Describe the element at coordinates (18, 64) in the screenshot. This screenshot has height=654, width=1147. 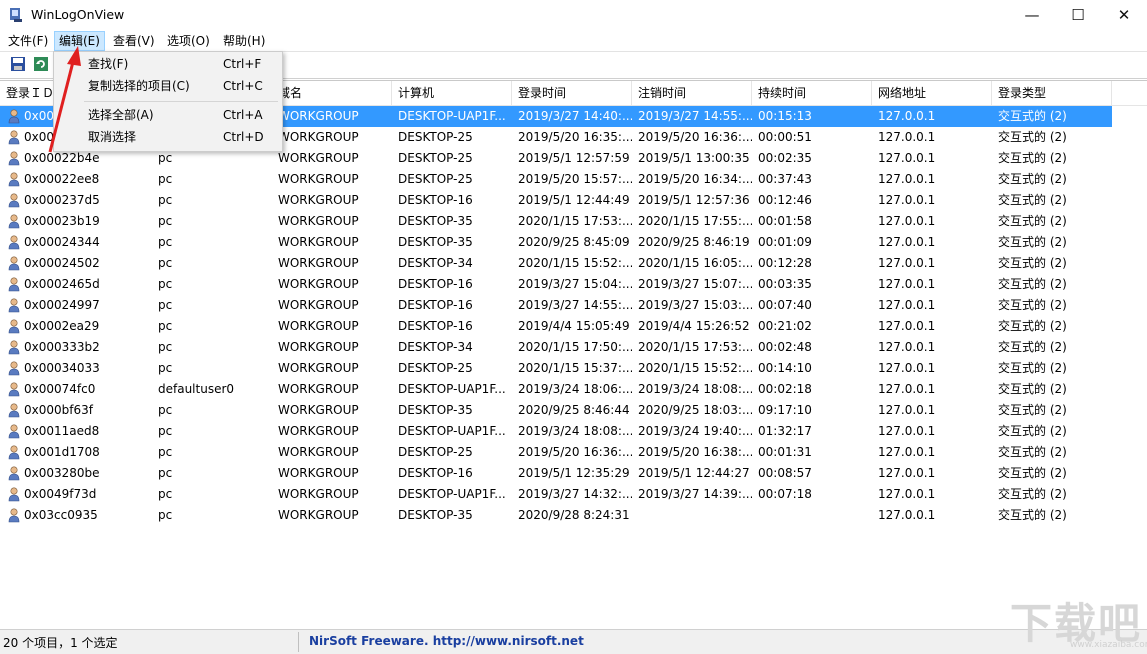
I see `save-icon` at that location.